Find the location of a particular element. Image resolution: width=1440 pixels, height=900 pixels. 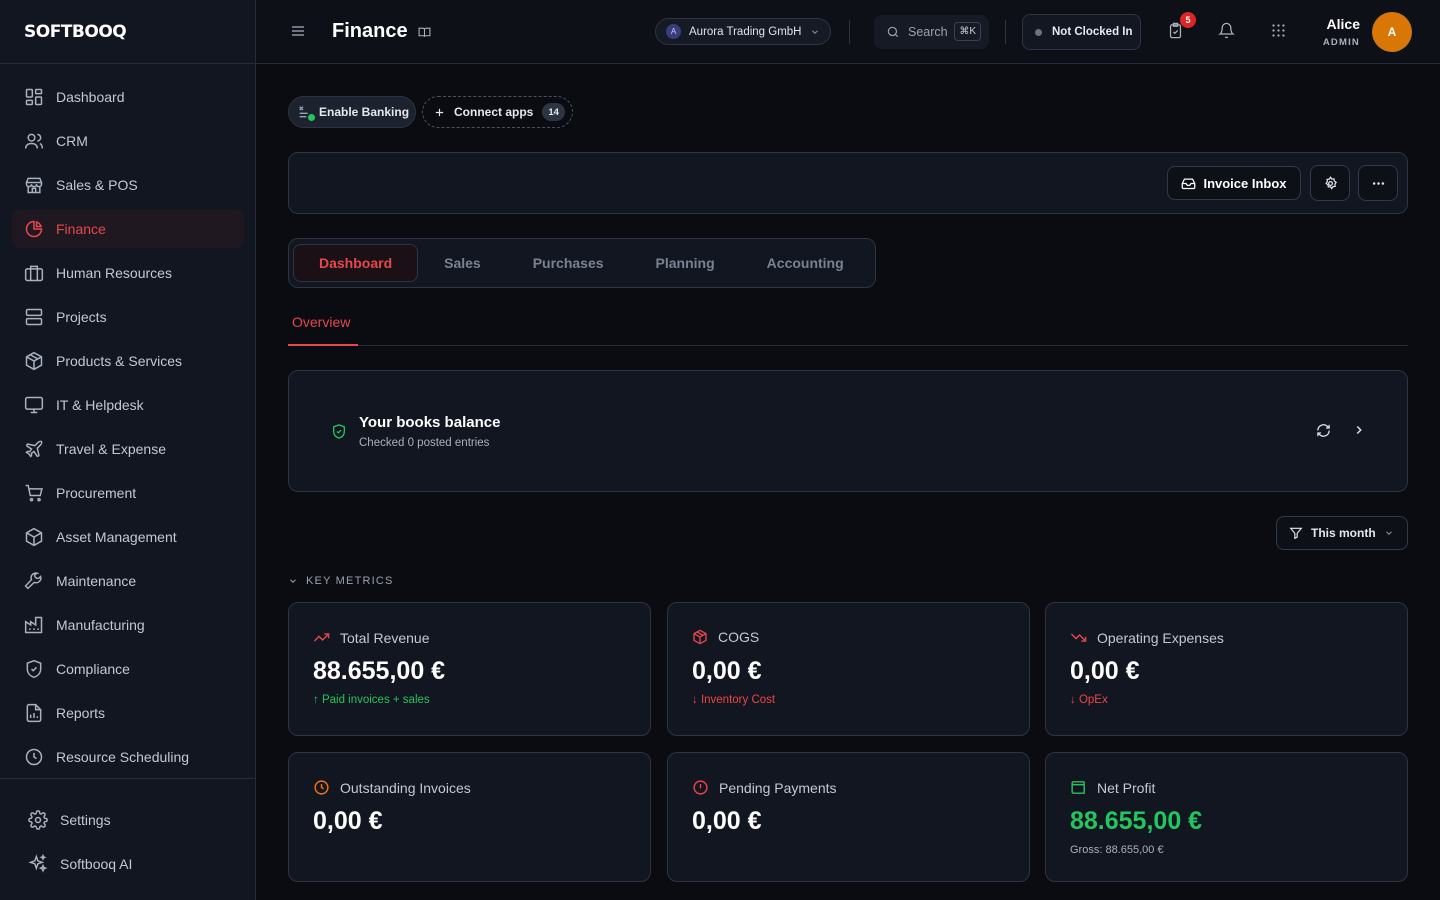

filter-label: This month is located at coordinates (1343, 533).